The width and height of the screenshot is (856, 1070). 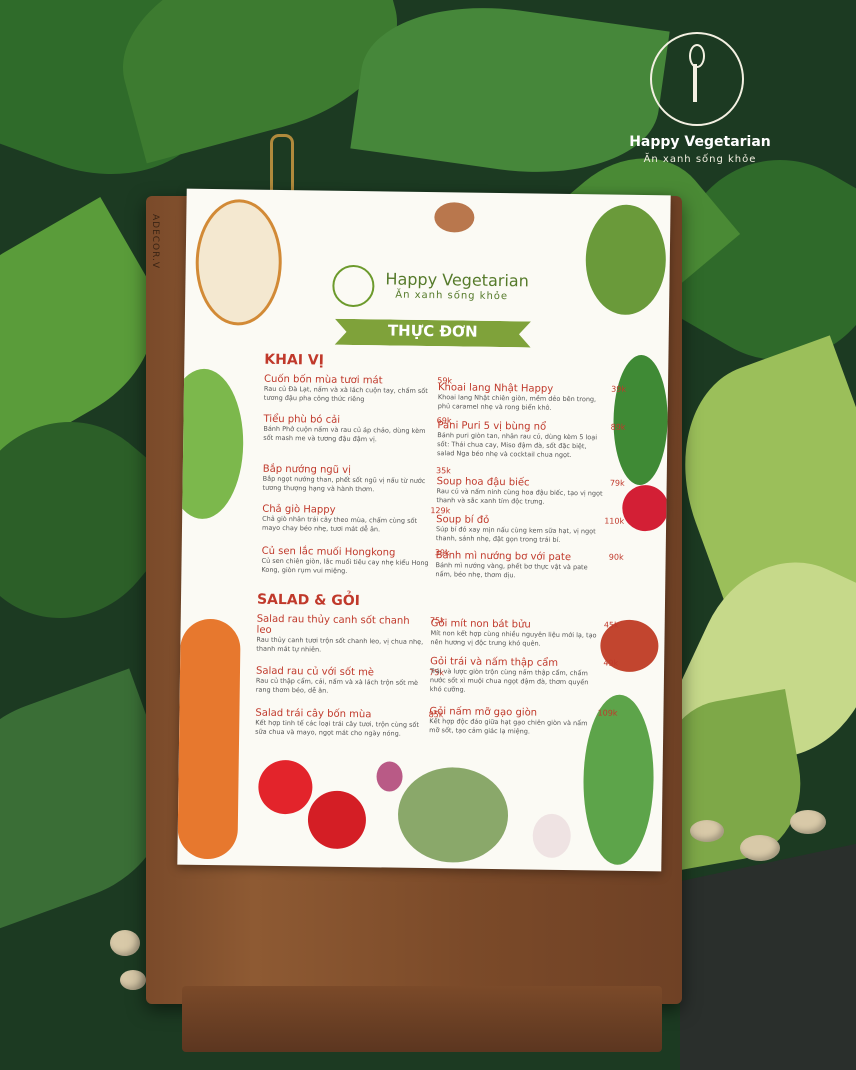 What do you see at coordinates (618, 427) in the screenshot?
I see `menu-item-price: 89k` at bounding box center [618, 427].